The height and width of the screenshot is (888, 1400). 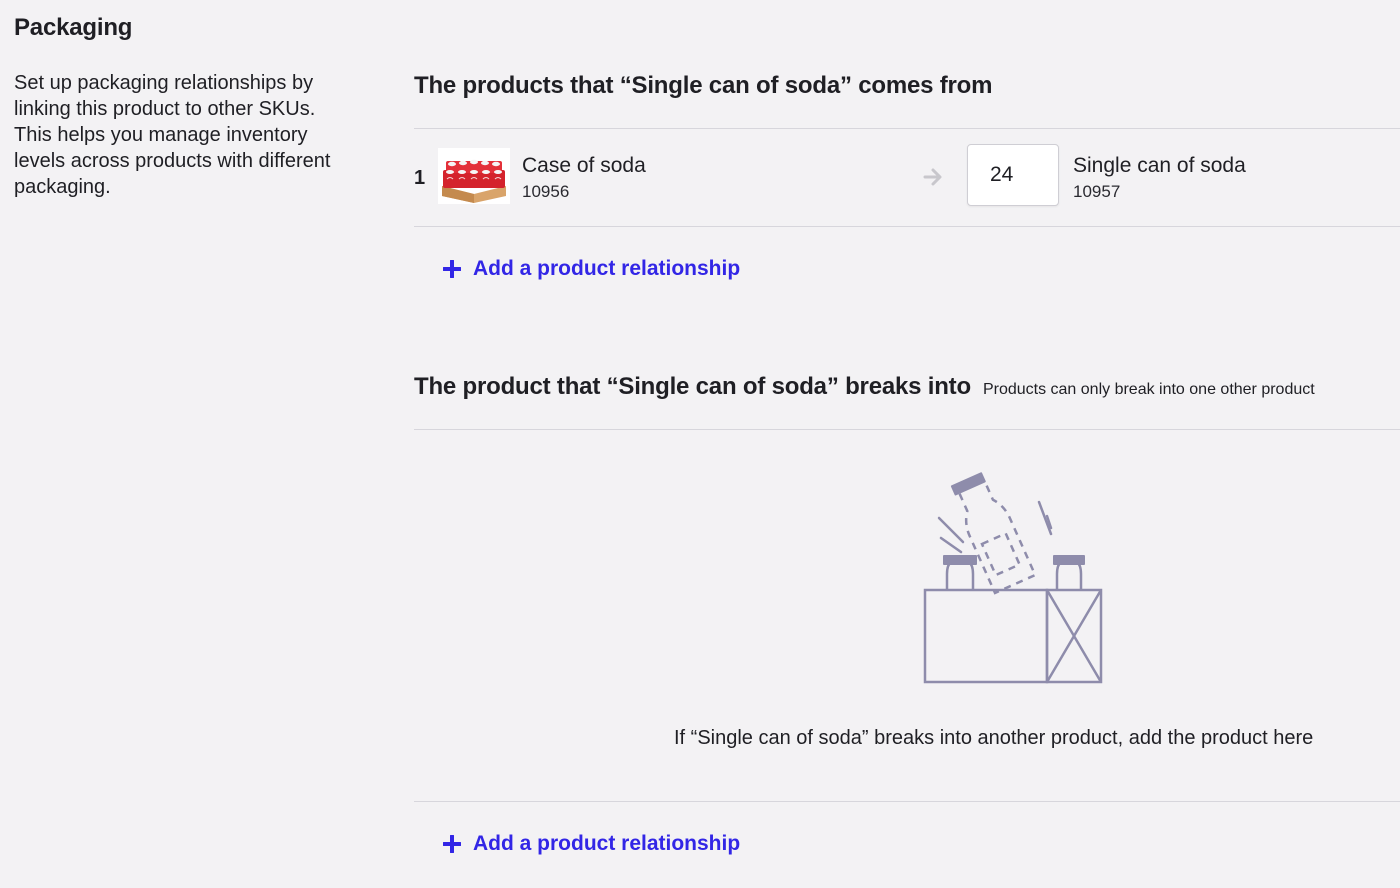 I want to click on row-index: 1, so click(x=420, y=178).